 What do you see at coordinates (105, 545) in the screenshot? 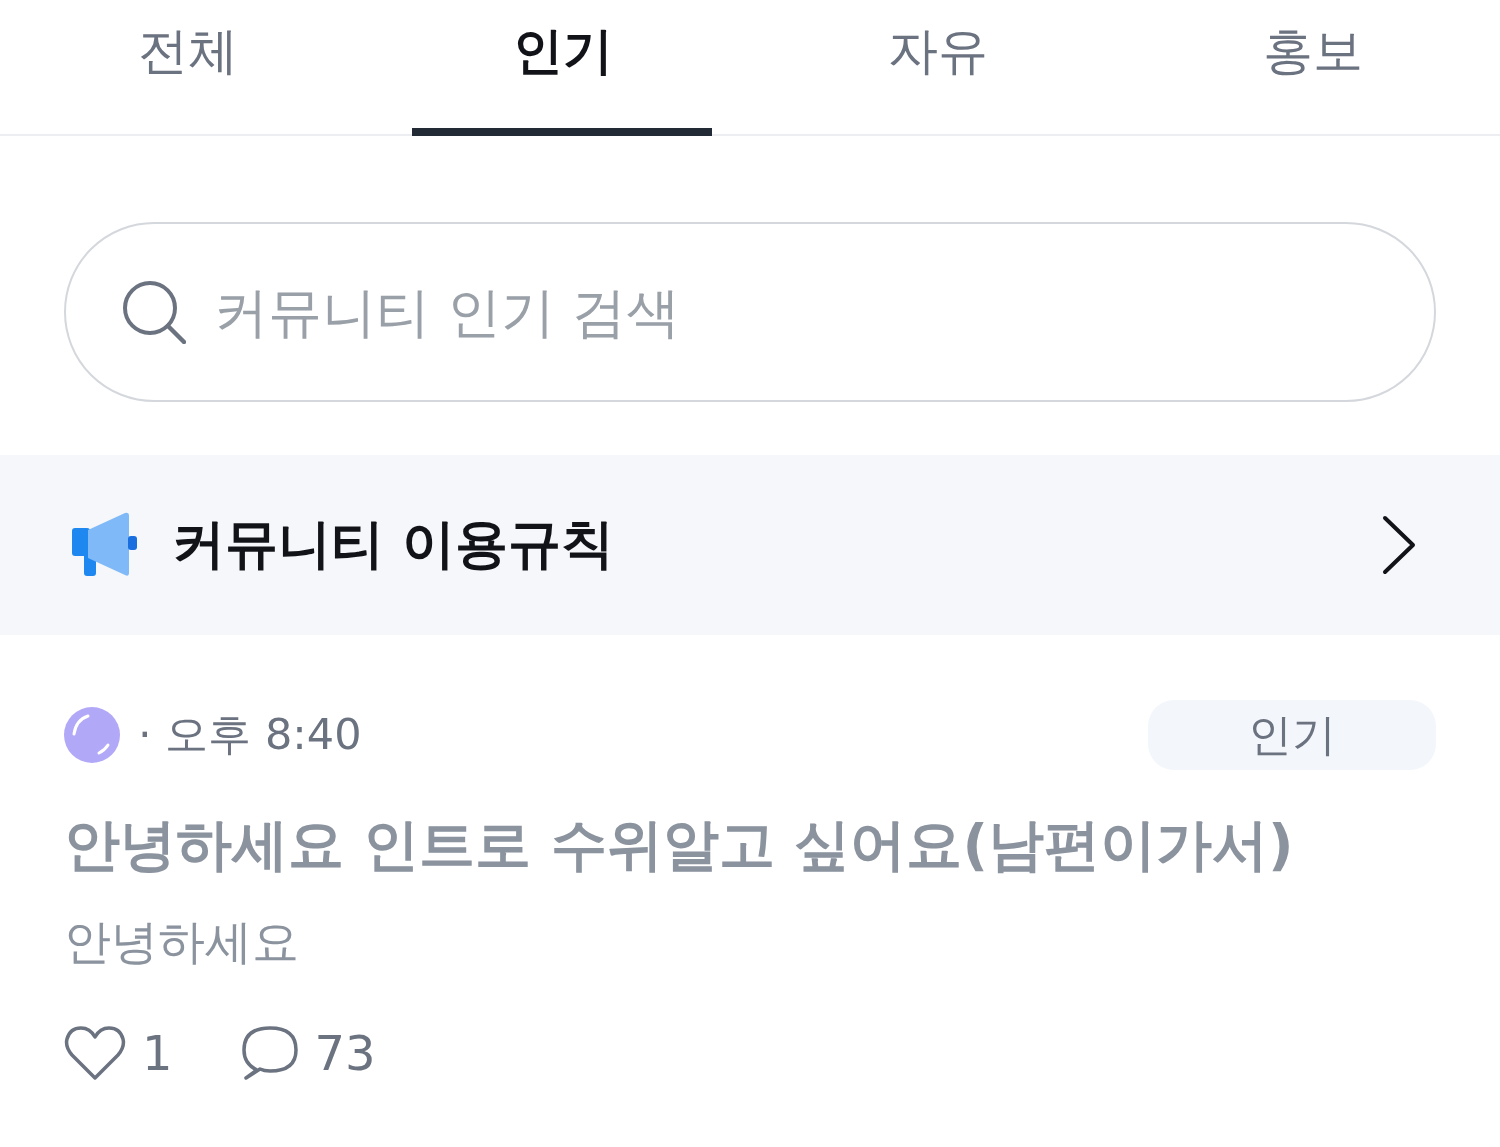
I see `megaphone-icon` at bounding box center [105, 545].